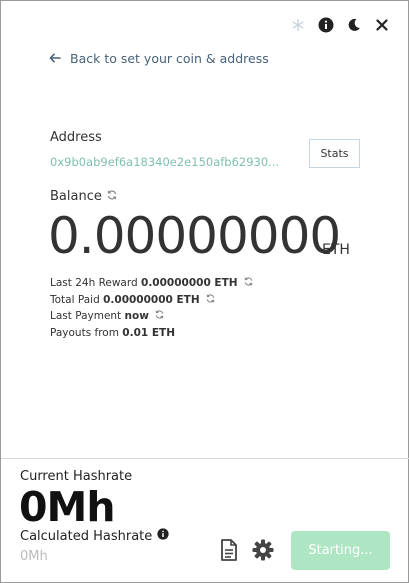 The image size is (409, 583). I want to click on info-row-payouts-from: Payouts from 0.01 ETH, so click(151, 333).